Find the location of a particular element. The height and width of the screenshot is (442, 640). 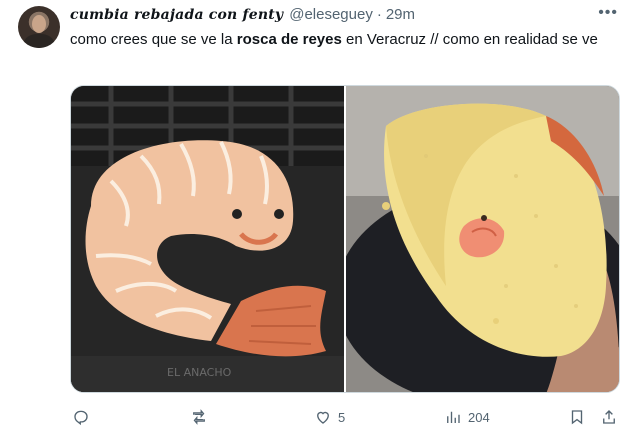

views-button: 204 is located at coordinates (467, 417).